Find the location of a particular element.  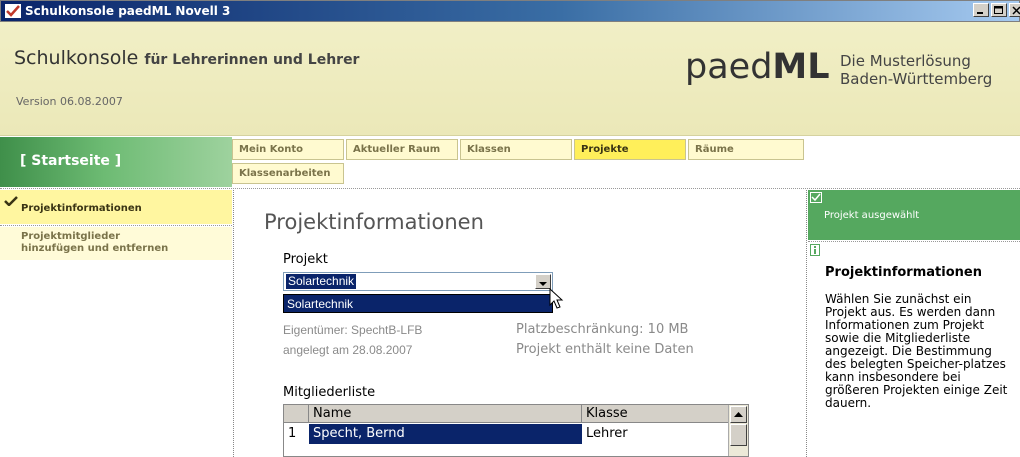

divider is located at coordinates (510, 188).